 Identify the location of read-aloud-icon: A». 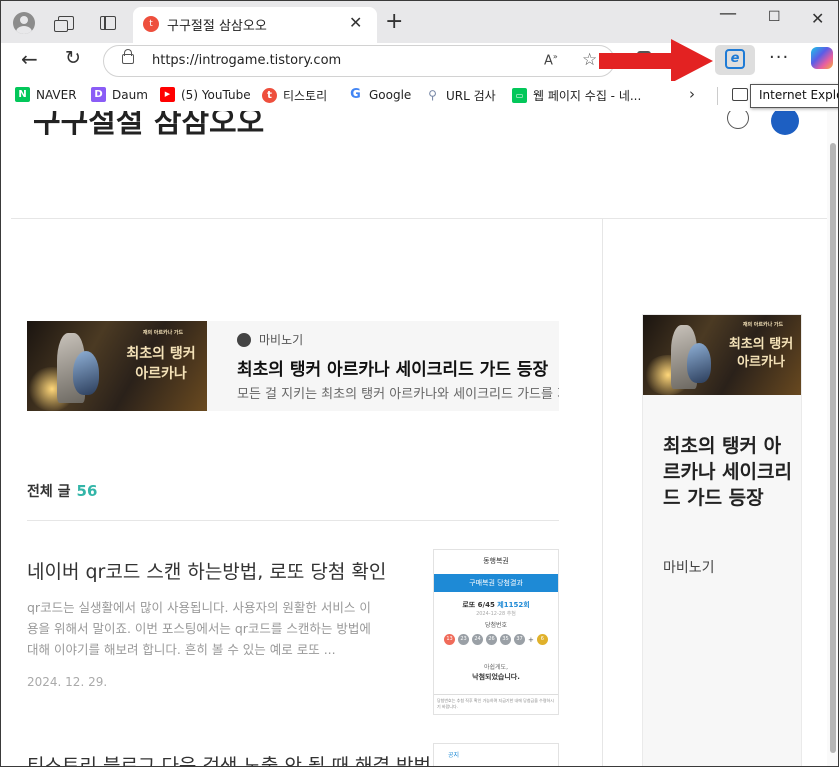
(551, 60).